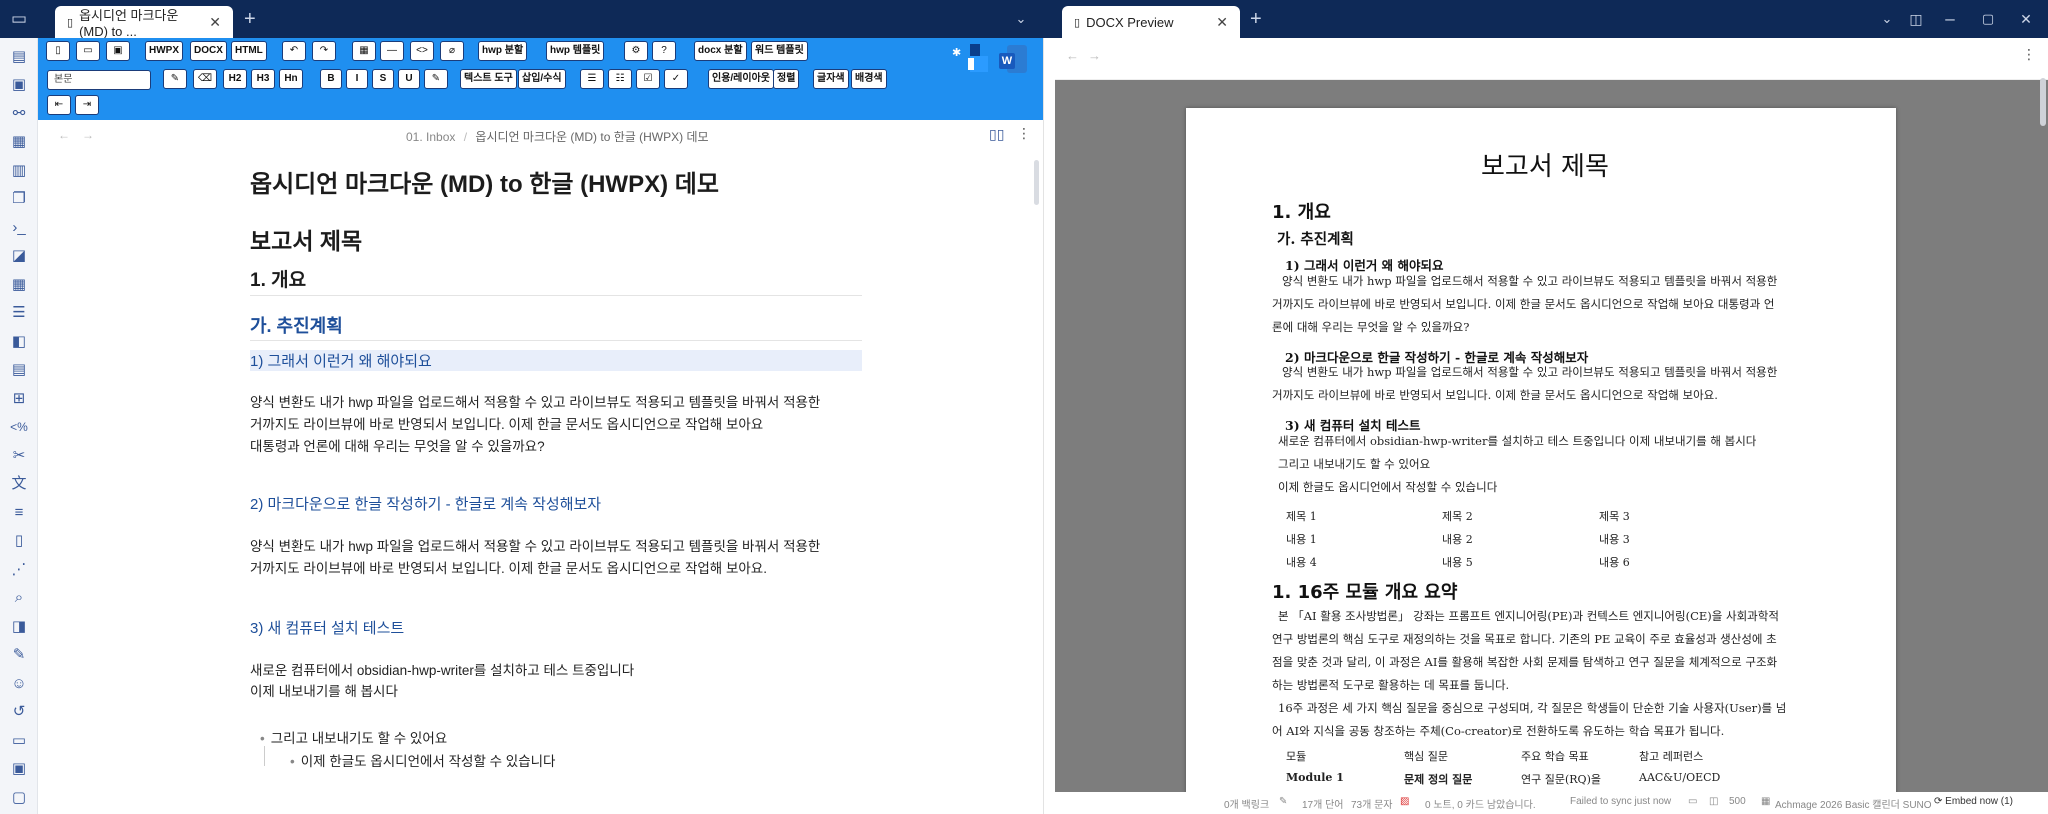 This screenshot has height=814, width=2048. Describe the element at coordinates (831, 79) in the screenshot. I see `font-color-button: 글자색` at that location.